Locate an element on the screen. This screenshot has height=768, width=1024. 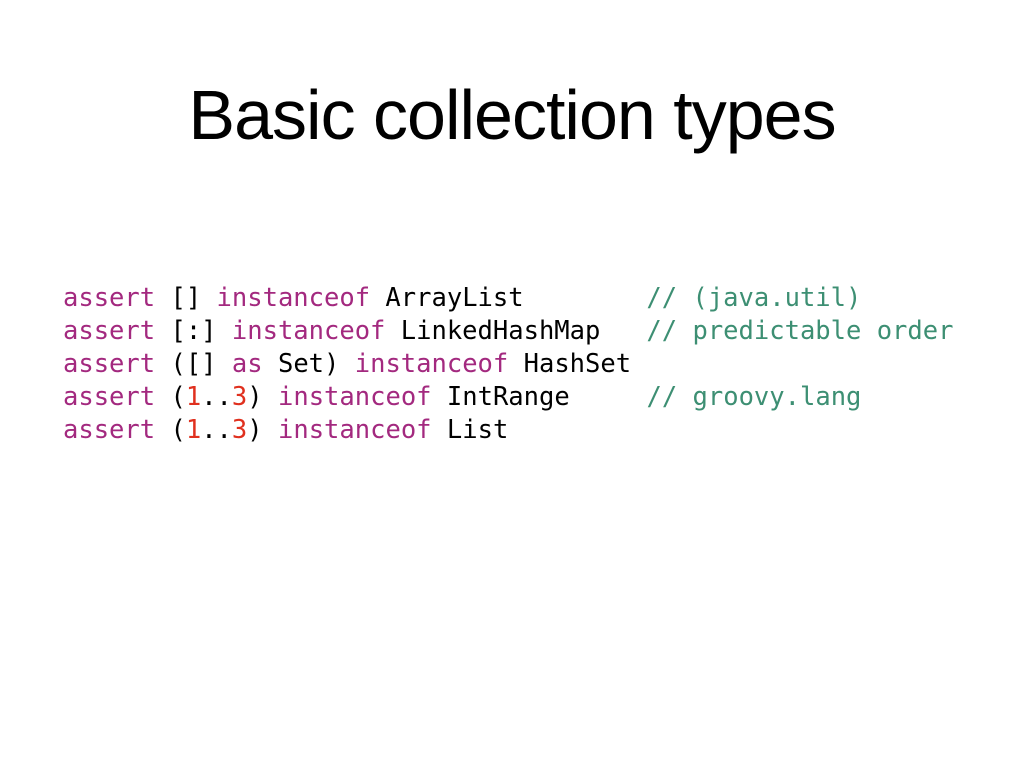
code-line: assert (1..3) instanceof List is located at coordinates (508, 430).